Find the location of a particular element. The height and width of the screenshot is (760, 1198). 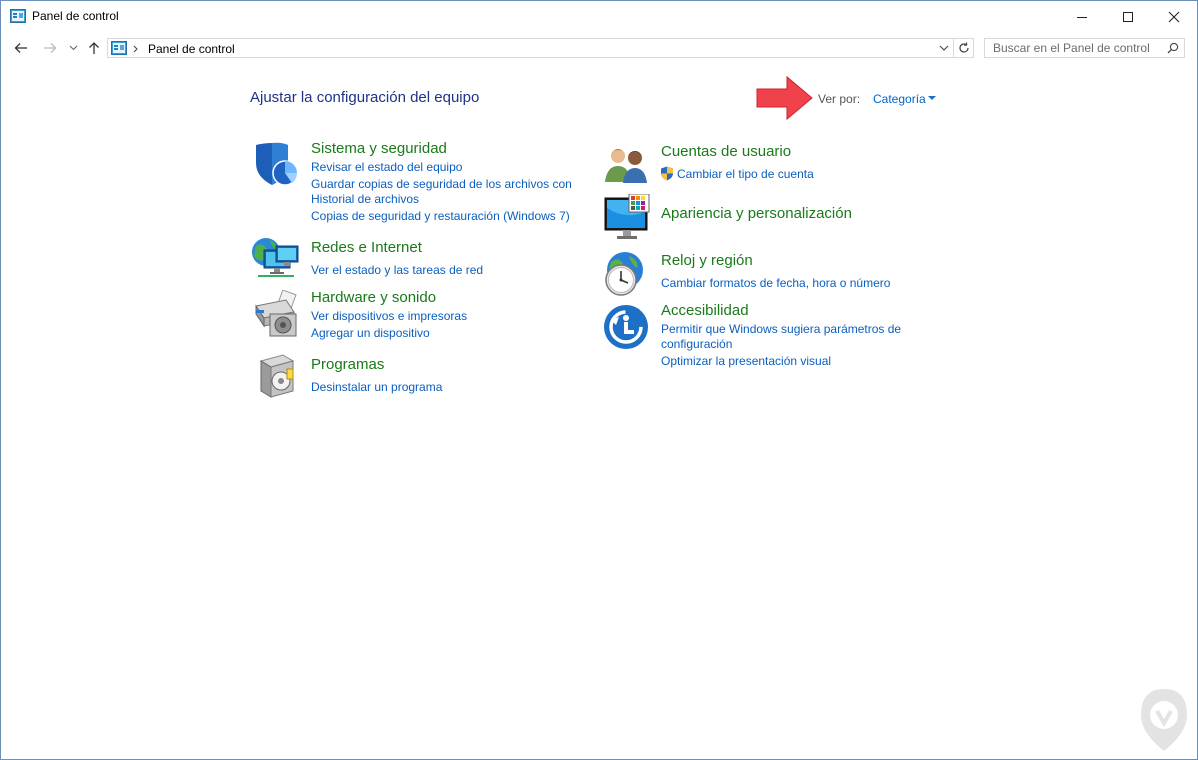

uac-shield-icon is located at coordinates (667, 173).